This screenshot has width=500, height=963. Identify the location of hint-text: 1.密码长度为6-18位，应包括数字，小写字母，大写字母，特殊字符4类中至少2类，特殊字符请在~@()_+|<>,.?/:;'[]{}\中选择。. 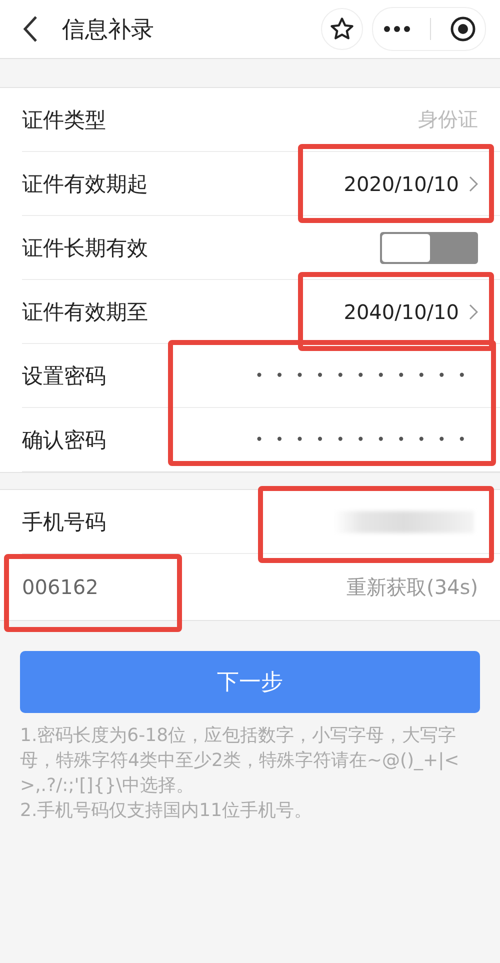
(240, 761).